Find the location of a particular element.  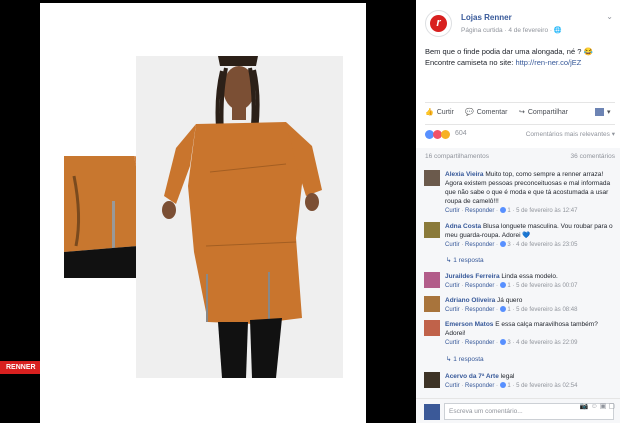

renner-logo: r is located at coordinates (438, 23).